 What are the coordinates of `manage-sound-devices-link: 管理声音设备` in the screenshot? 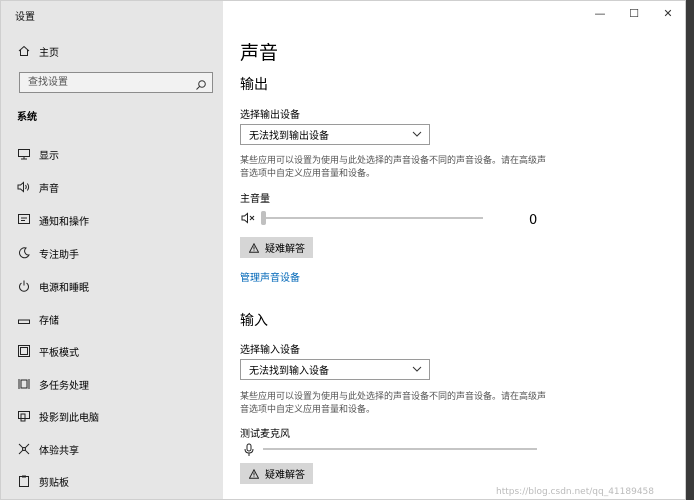 It's located at (270, 276).